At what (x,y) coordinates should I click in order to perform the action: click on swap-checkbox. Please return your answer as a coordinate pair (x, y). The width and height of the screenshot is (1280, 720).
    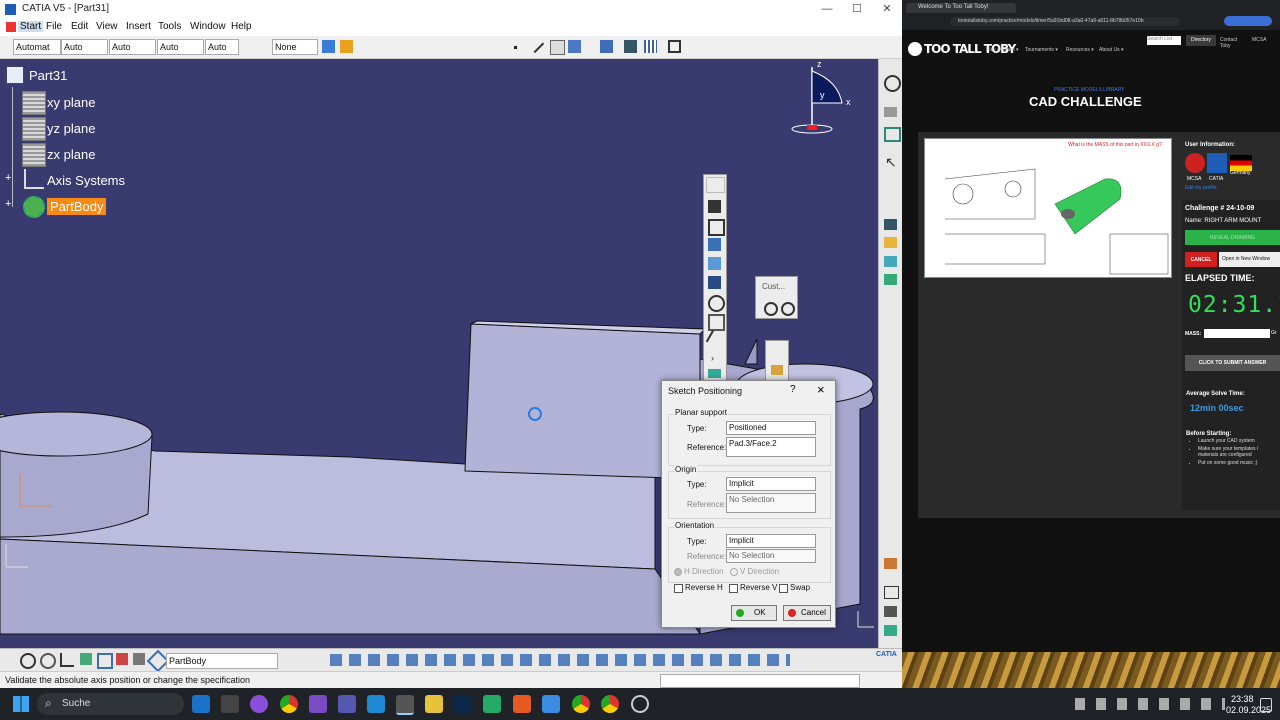
    Looking at the image, I should click on (783, 588).